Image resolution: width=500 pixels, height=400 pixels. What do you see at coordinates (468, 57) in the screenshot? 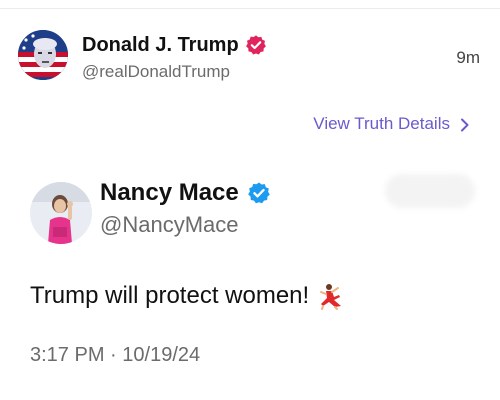
I see `post-timestamp: 9m` at bounding box center [468, 57].